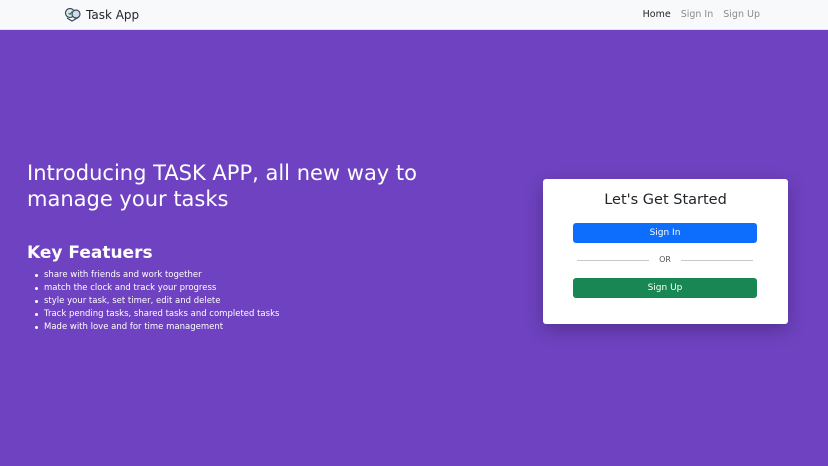 The image size is (828, 466). Describe the element at coordinates (156, 327) in the screenshot. I see `feature-item: Made with love and for time management` at that location.